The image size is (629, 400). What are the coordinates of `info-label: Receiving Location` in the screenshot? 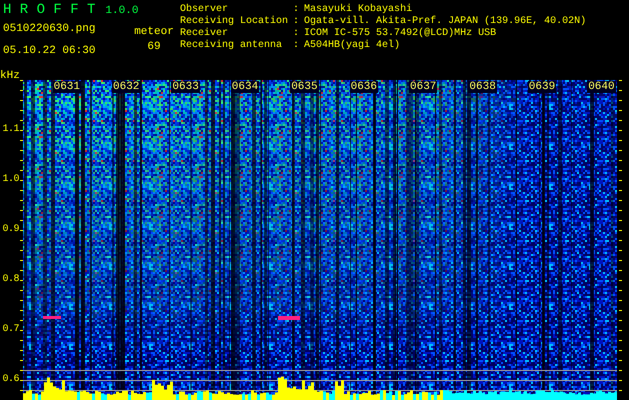 It's located at (234, 22).